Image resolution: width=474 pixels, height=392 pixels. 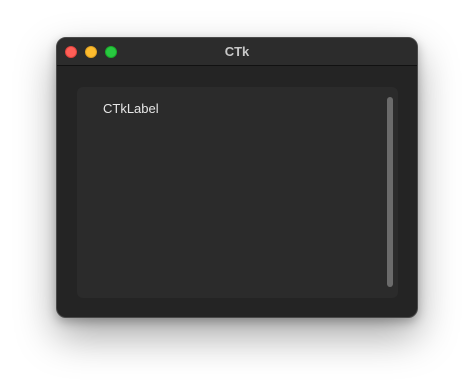 I want to click on title-bar: CTk, so click(x=237, y=52).